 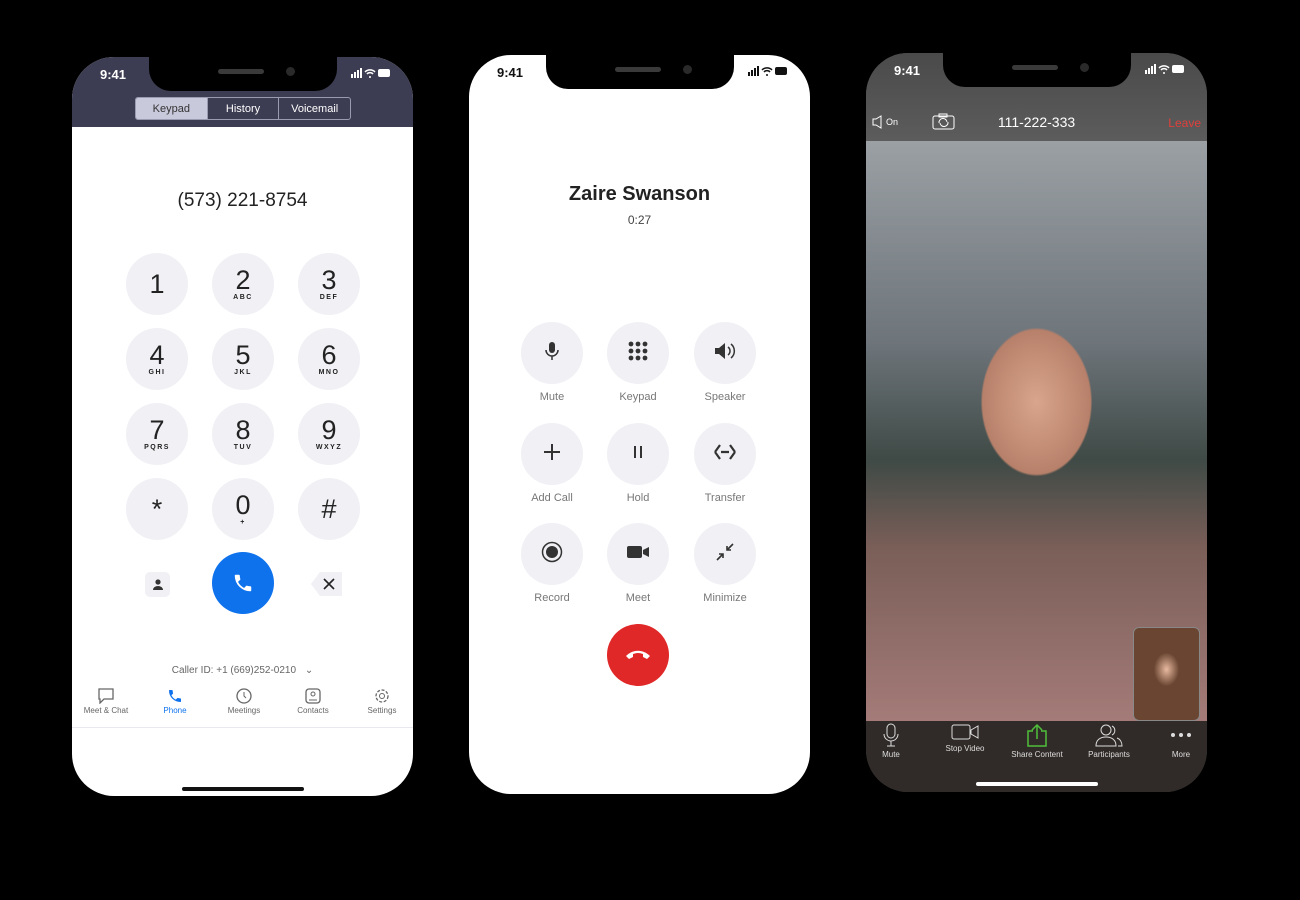 I want to click on key-9: 9 WXYZ, so click(x=329, y=434).